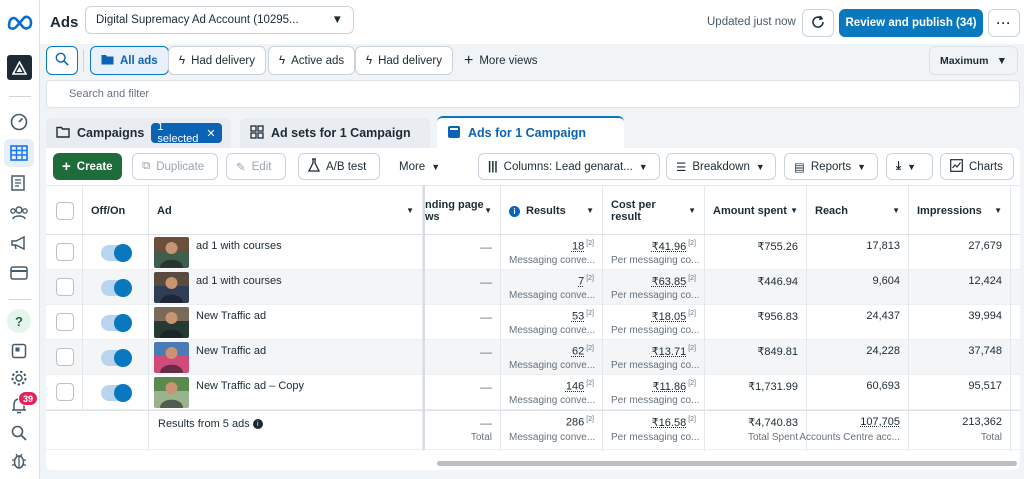 This screenshot has height=479, width=1024. Describe the element at coordinates (19, 213) in the screenshot. I see `audience-icon` at that location.